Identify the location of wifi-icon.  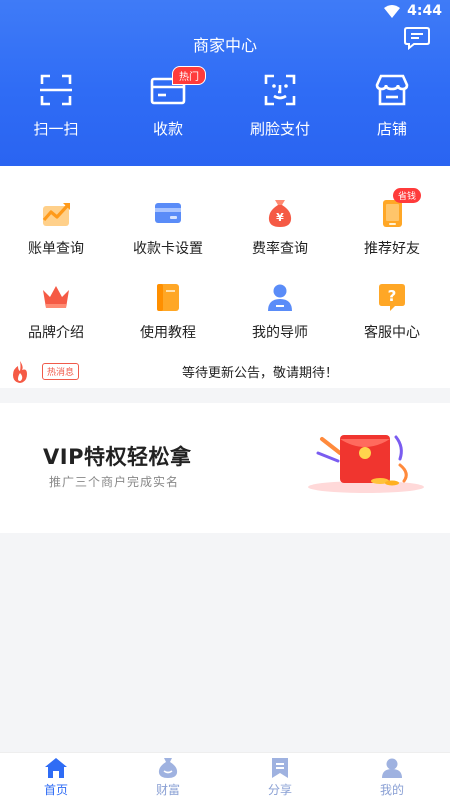
(392, 11).